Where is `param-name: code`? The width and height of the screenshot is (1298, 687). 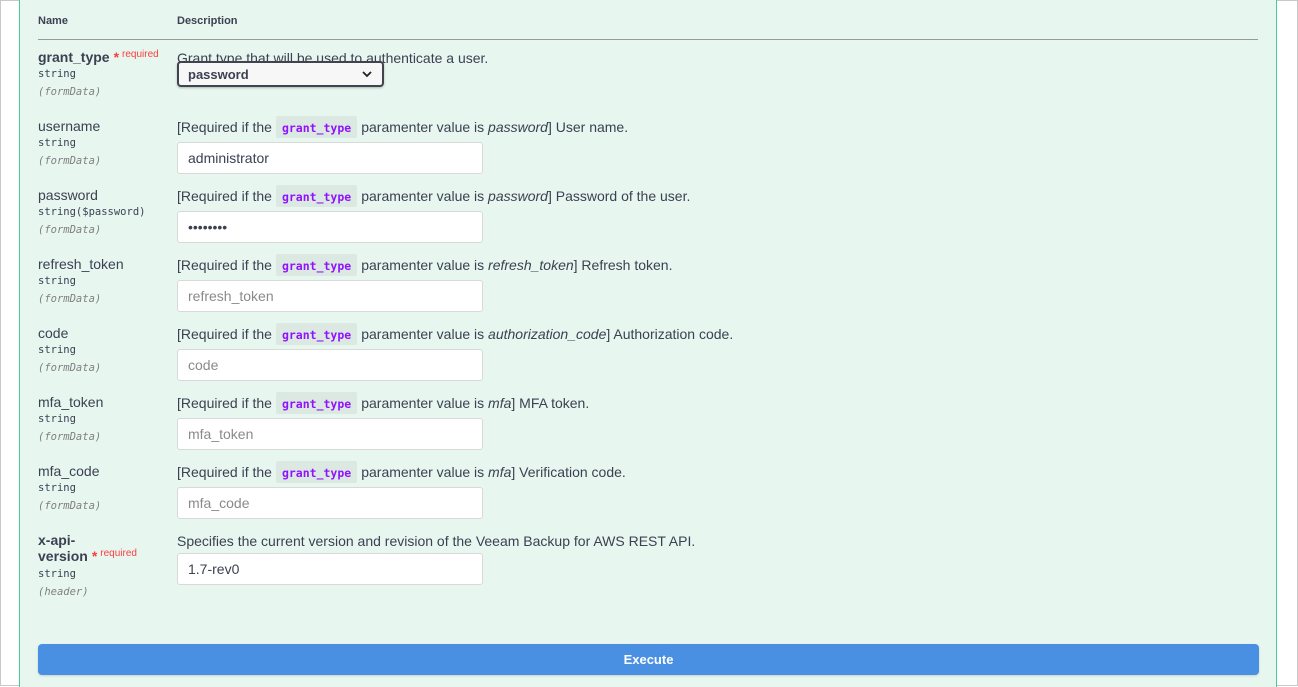
param-name: code is located at coordinates (53, 333).